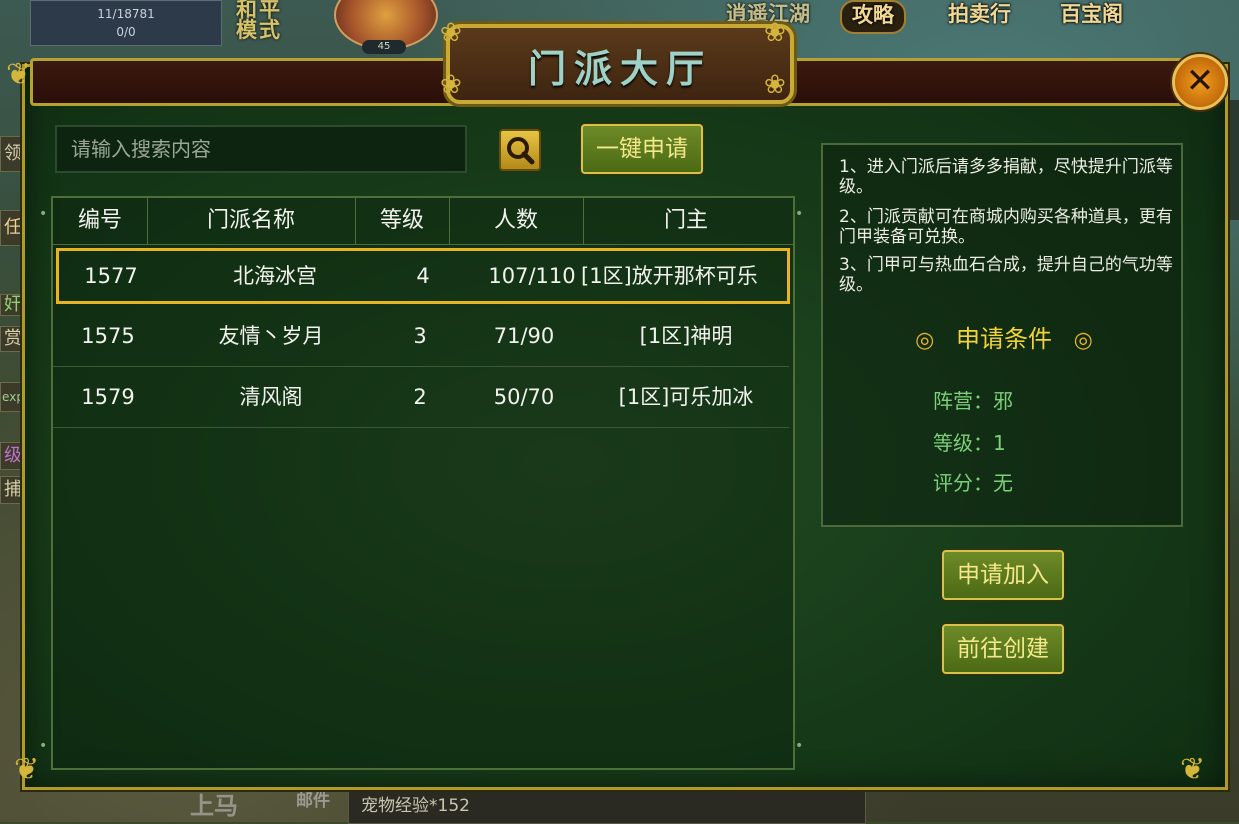  I want to click on pk-mode-label-2: 模式, so click(259, 30).